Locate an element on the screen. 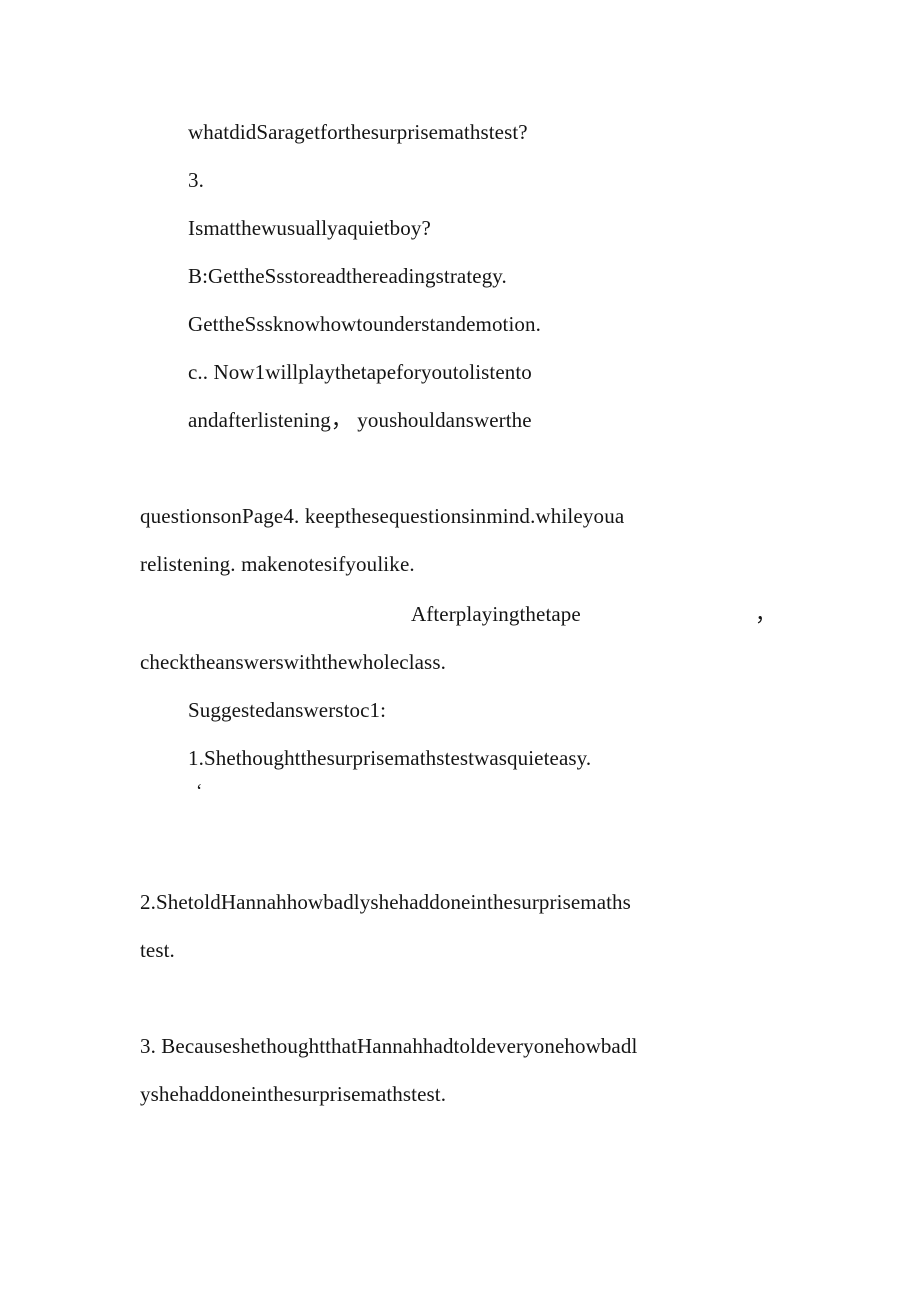 The width and height of the screenshot is (920, 1302). text-line: GettheSssknowhowtounderstandemotion. is located at coordinates (364, 324).